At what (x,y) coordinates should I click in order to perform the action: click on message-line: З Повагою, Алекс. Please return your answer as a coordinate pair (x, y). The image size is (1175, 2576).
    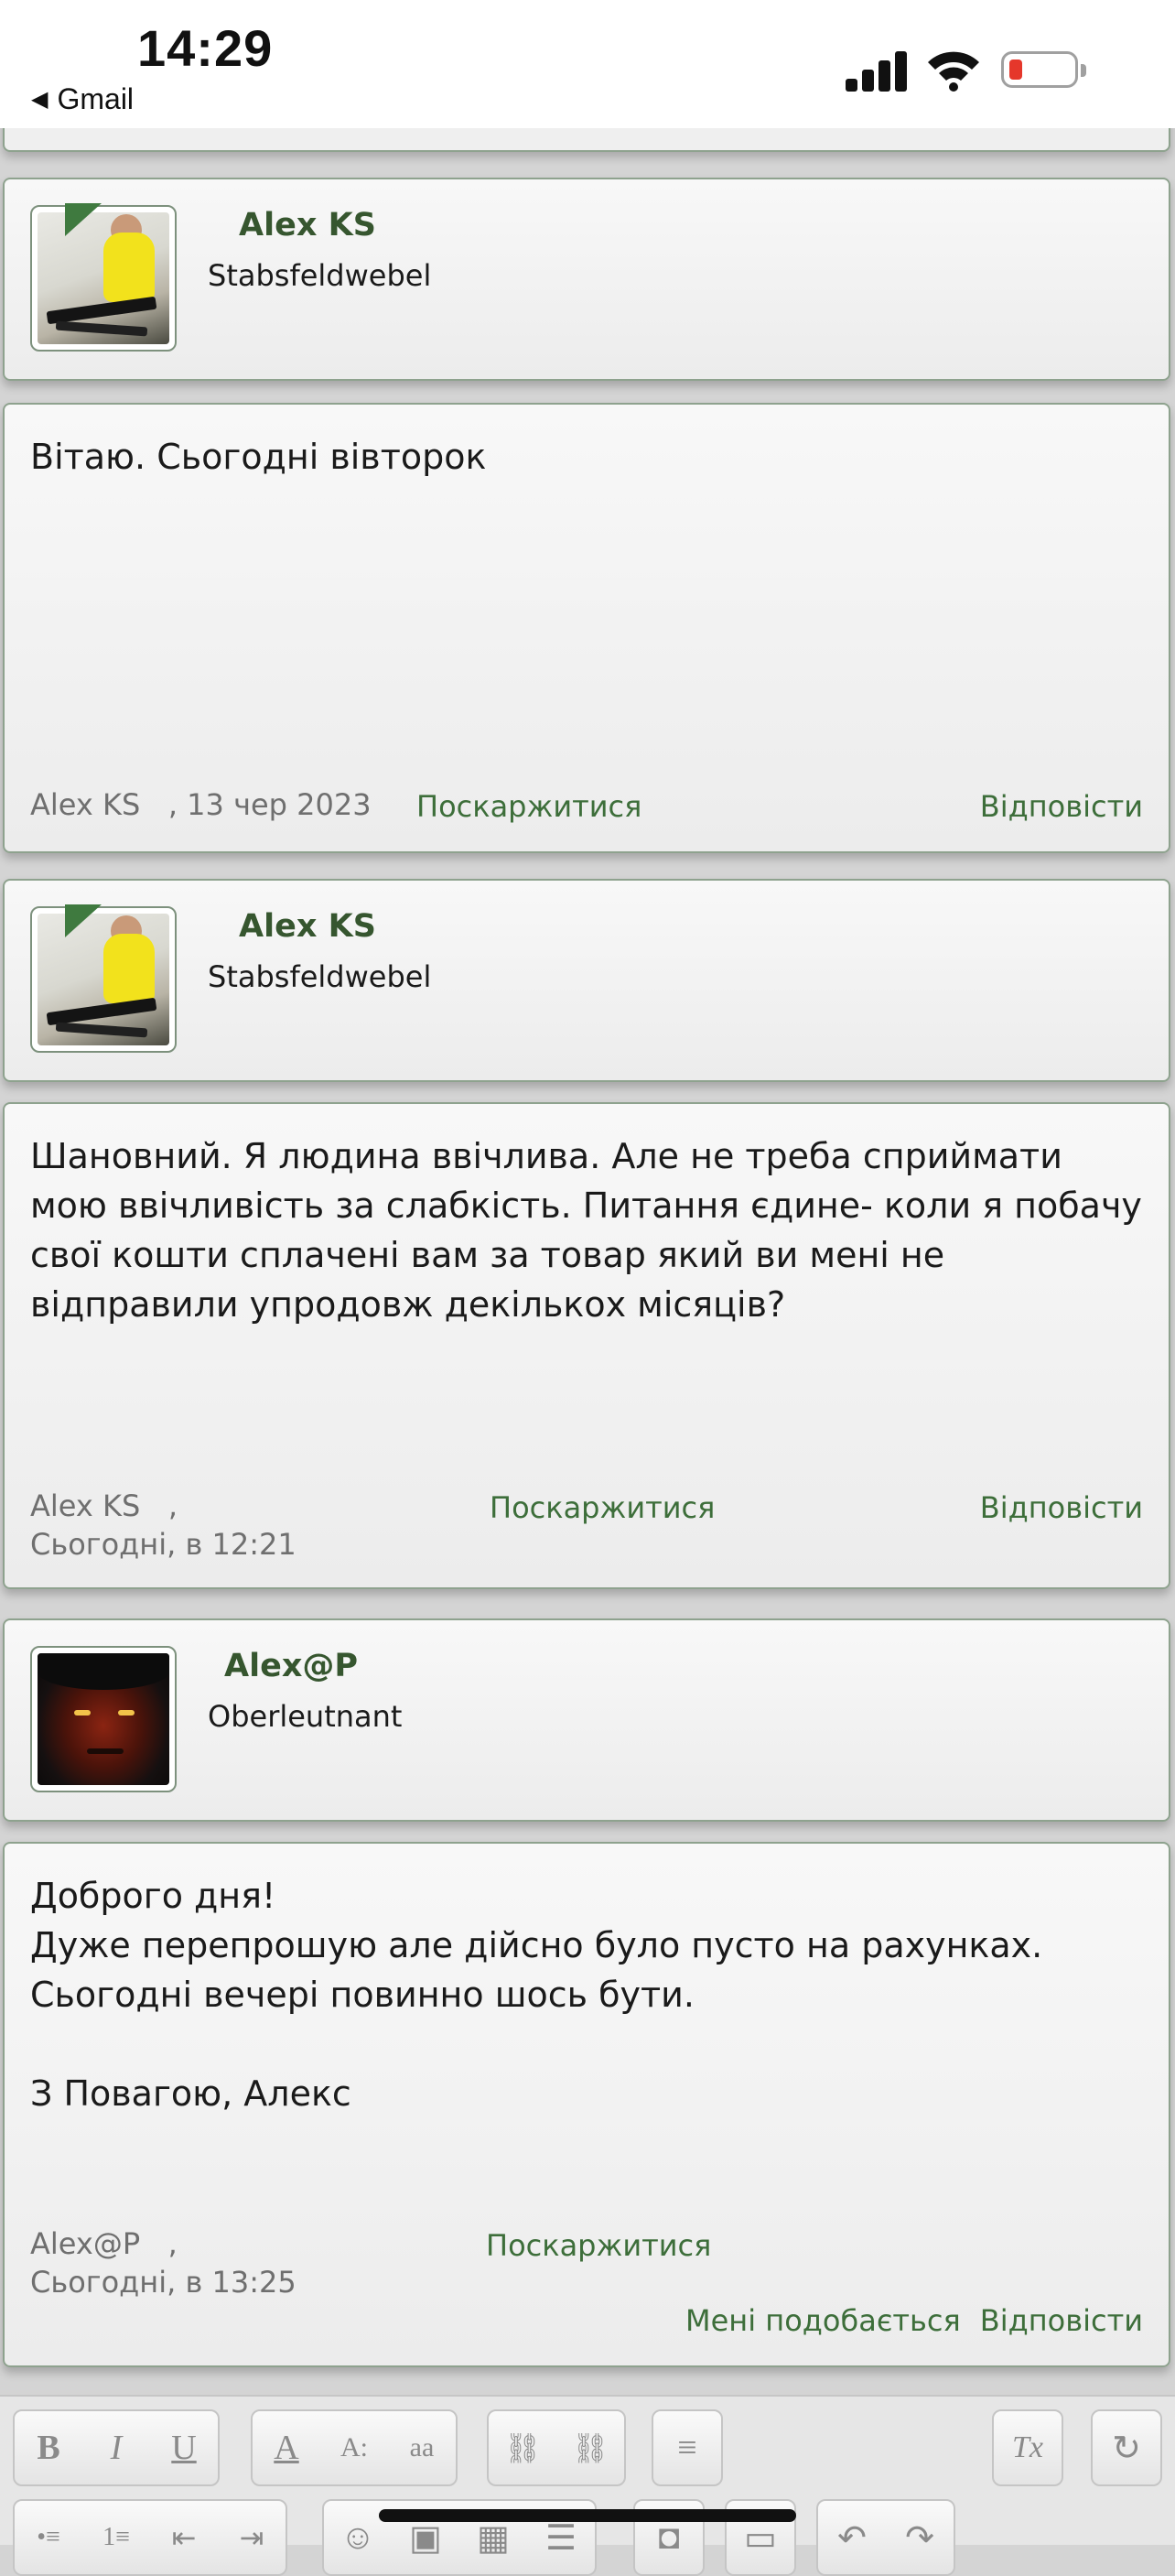
    Looking at the image, I should click on (190, 2093).